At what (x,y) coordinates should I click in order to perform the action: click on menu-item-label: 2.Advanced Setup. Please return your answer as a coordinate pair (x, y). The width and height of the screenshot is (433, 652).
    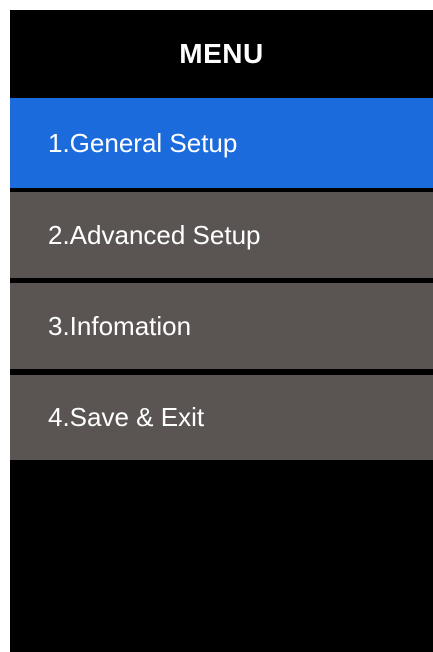
    Looking at the image, I should click on (154, 234).